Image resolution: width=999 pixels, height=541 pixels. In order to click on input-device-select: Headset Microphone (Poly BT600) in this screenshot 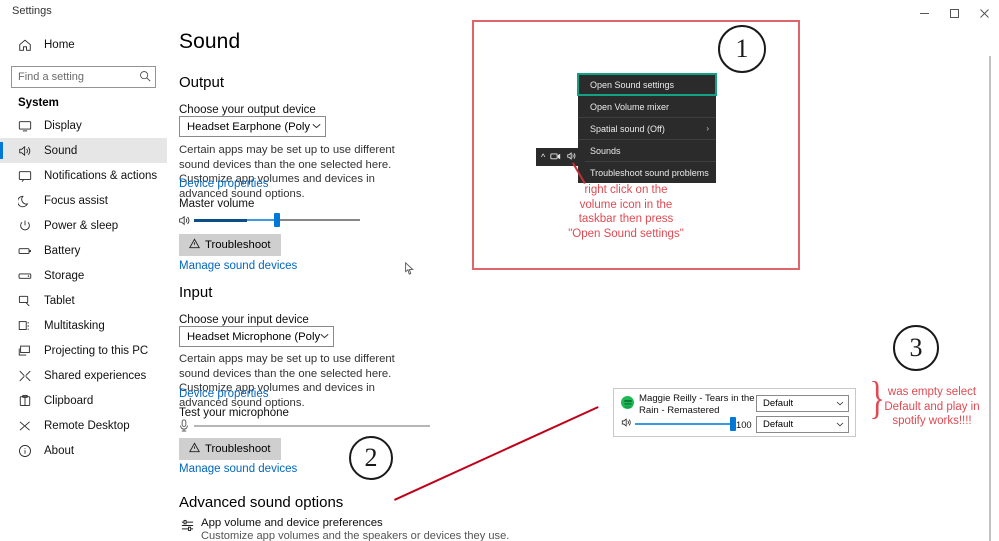, I will do `click(256, 336)`.